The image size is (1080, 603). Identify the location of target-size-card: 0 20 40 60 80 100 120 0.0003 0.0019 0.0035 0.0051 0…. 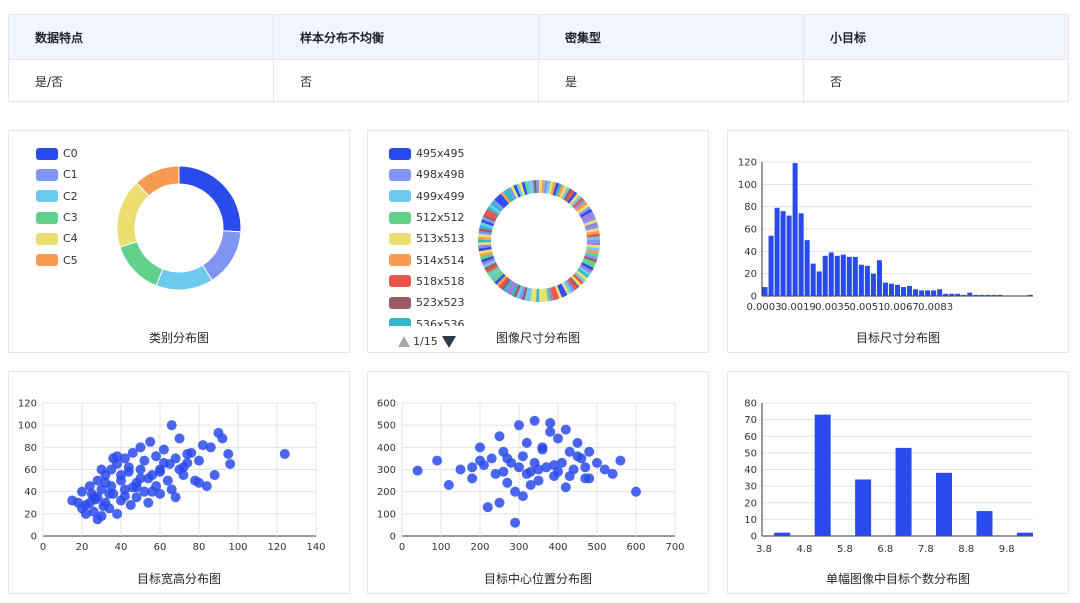
(898, 241).